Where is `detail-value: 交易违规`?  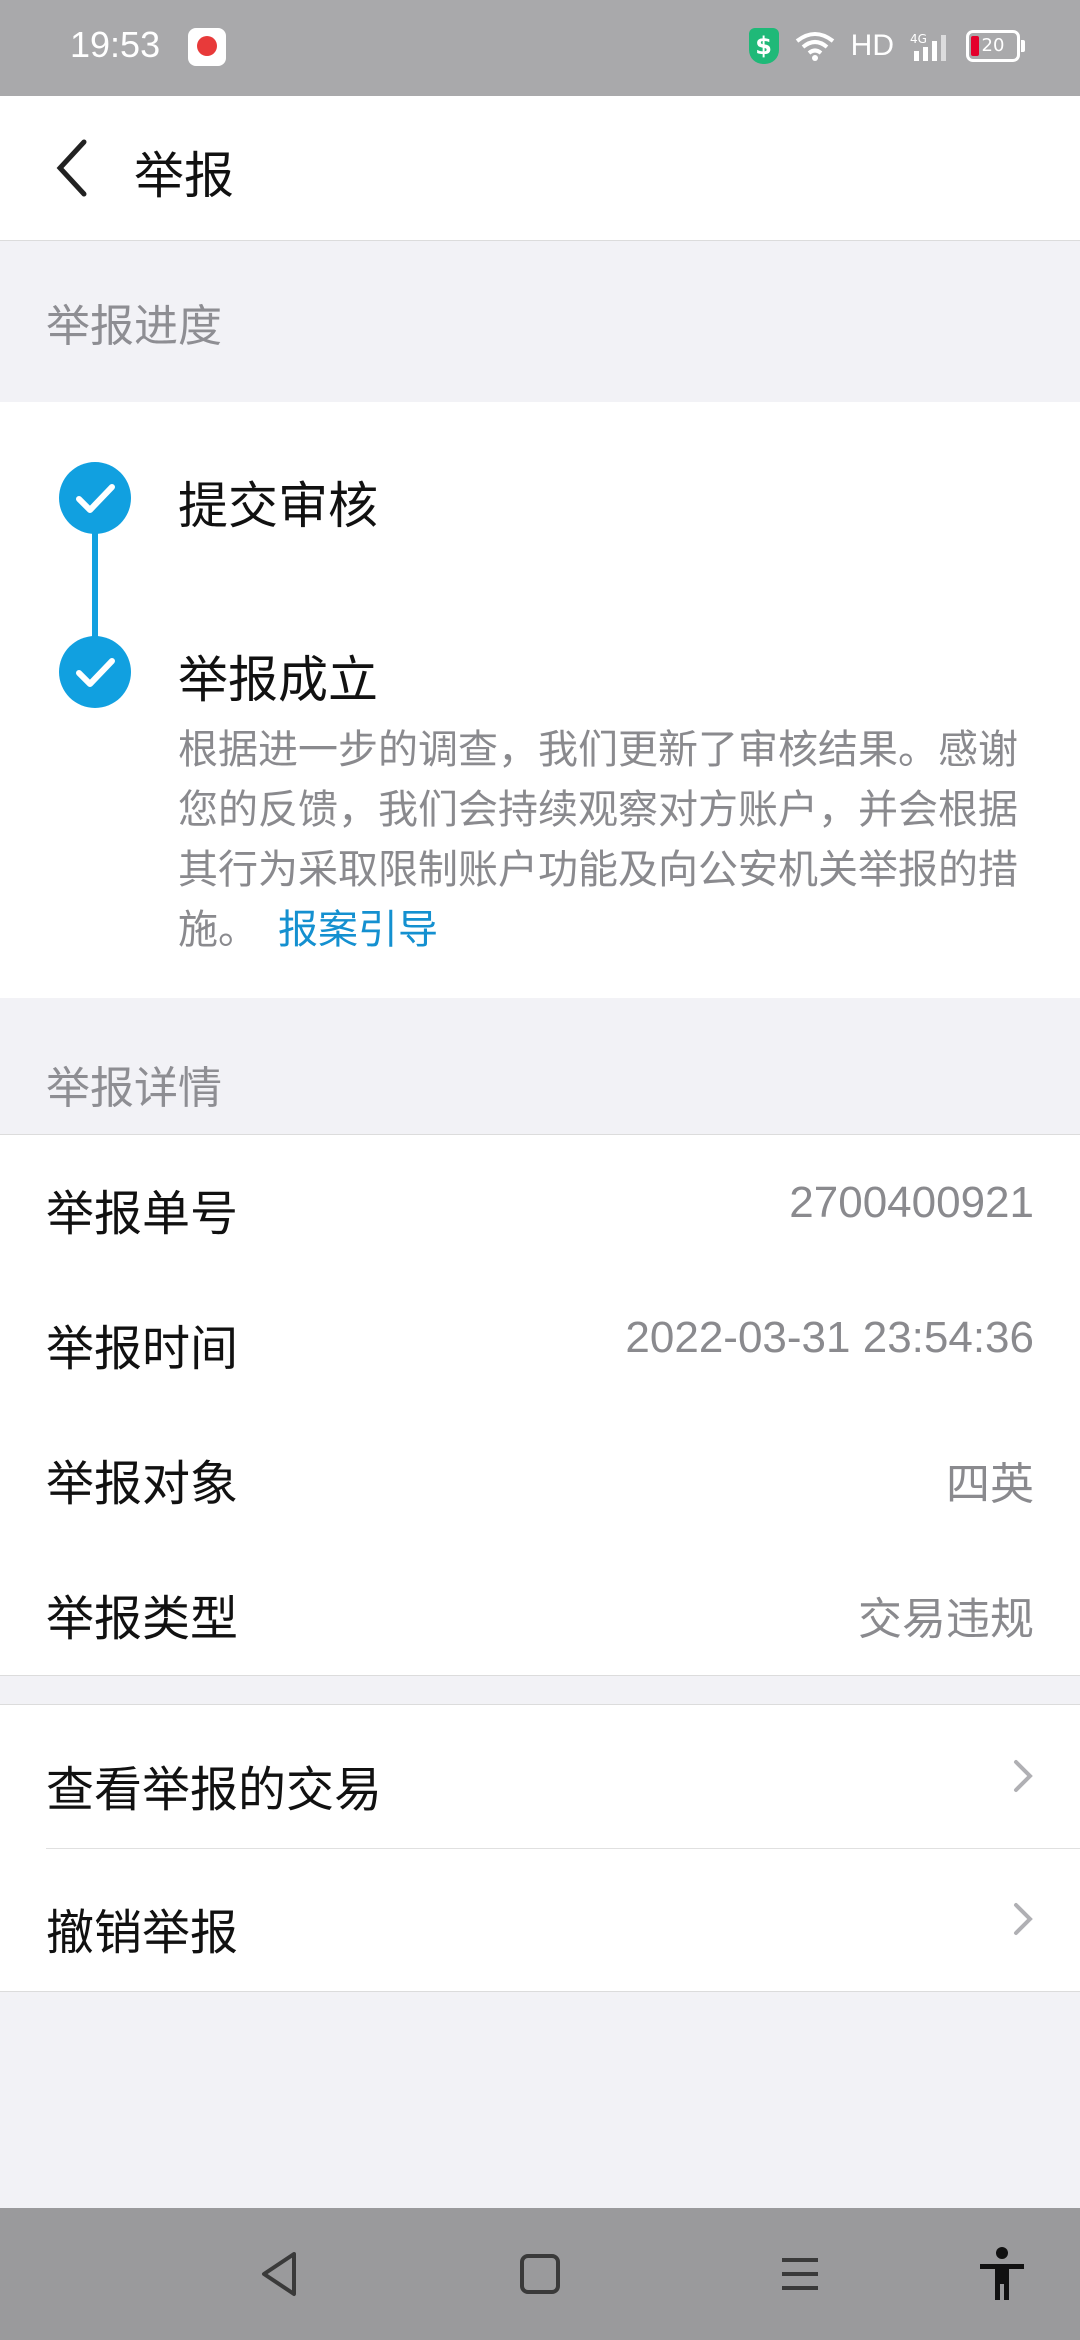 detail-value: 交易违规 is located at coordinates (946, 1619).